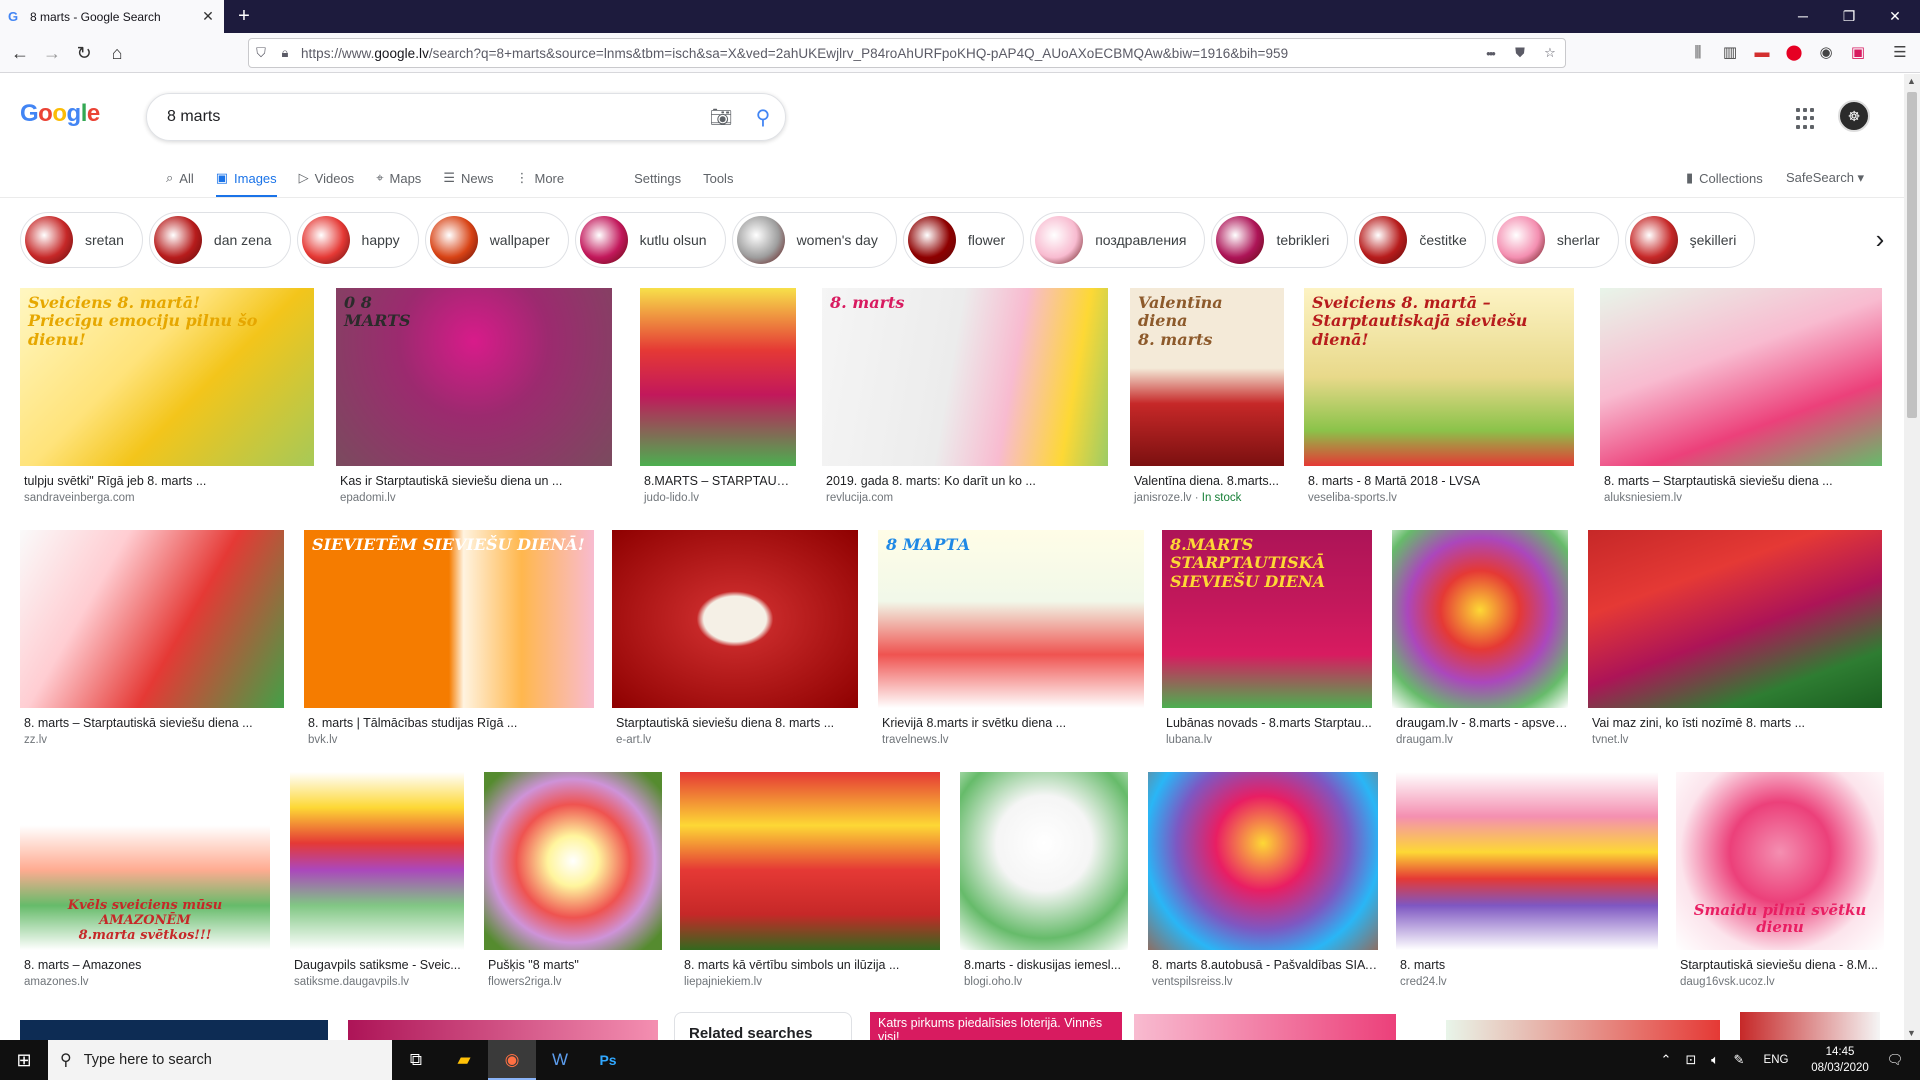 The height and width of the screenshot is (1080, 1920). What do you see at coordinates (1352, 498) in the screenshot?
I see `source-domain: veseliba-sports.lv` at bounding box center [1352, 498].